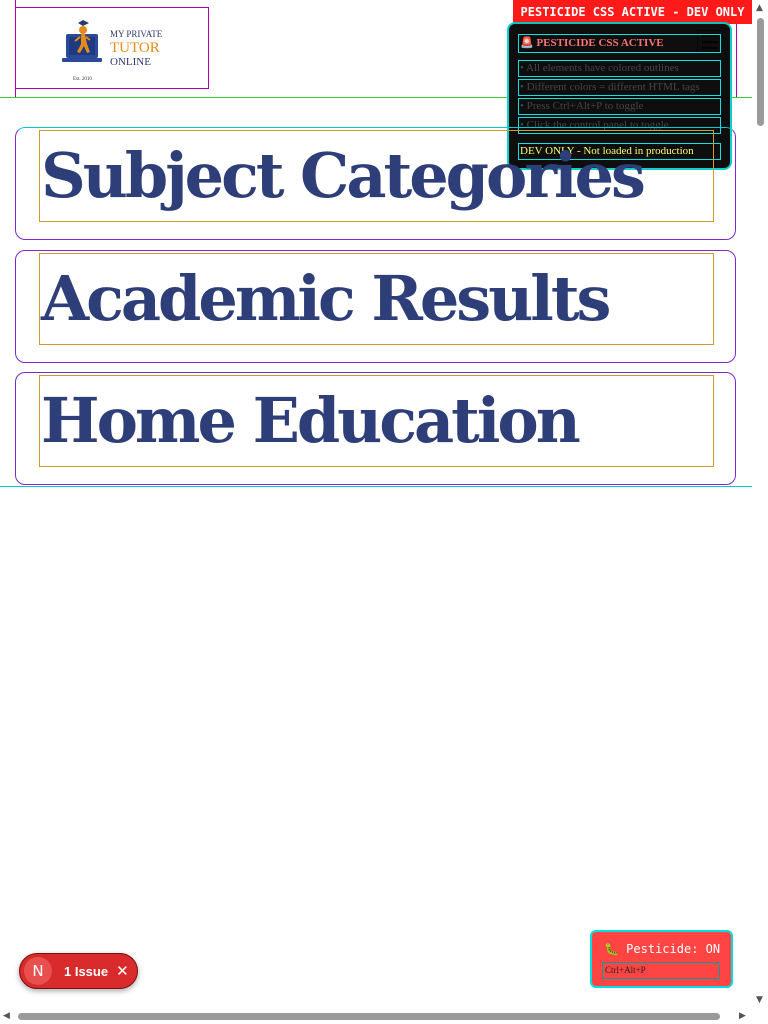 This screenshot has height=1024, width=768. I want to click on issues-badge: N 1 Issue ✕, so click(78, 971).